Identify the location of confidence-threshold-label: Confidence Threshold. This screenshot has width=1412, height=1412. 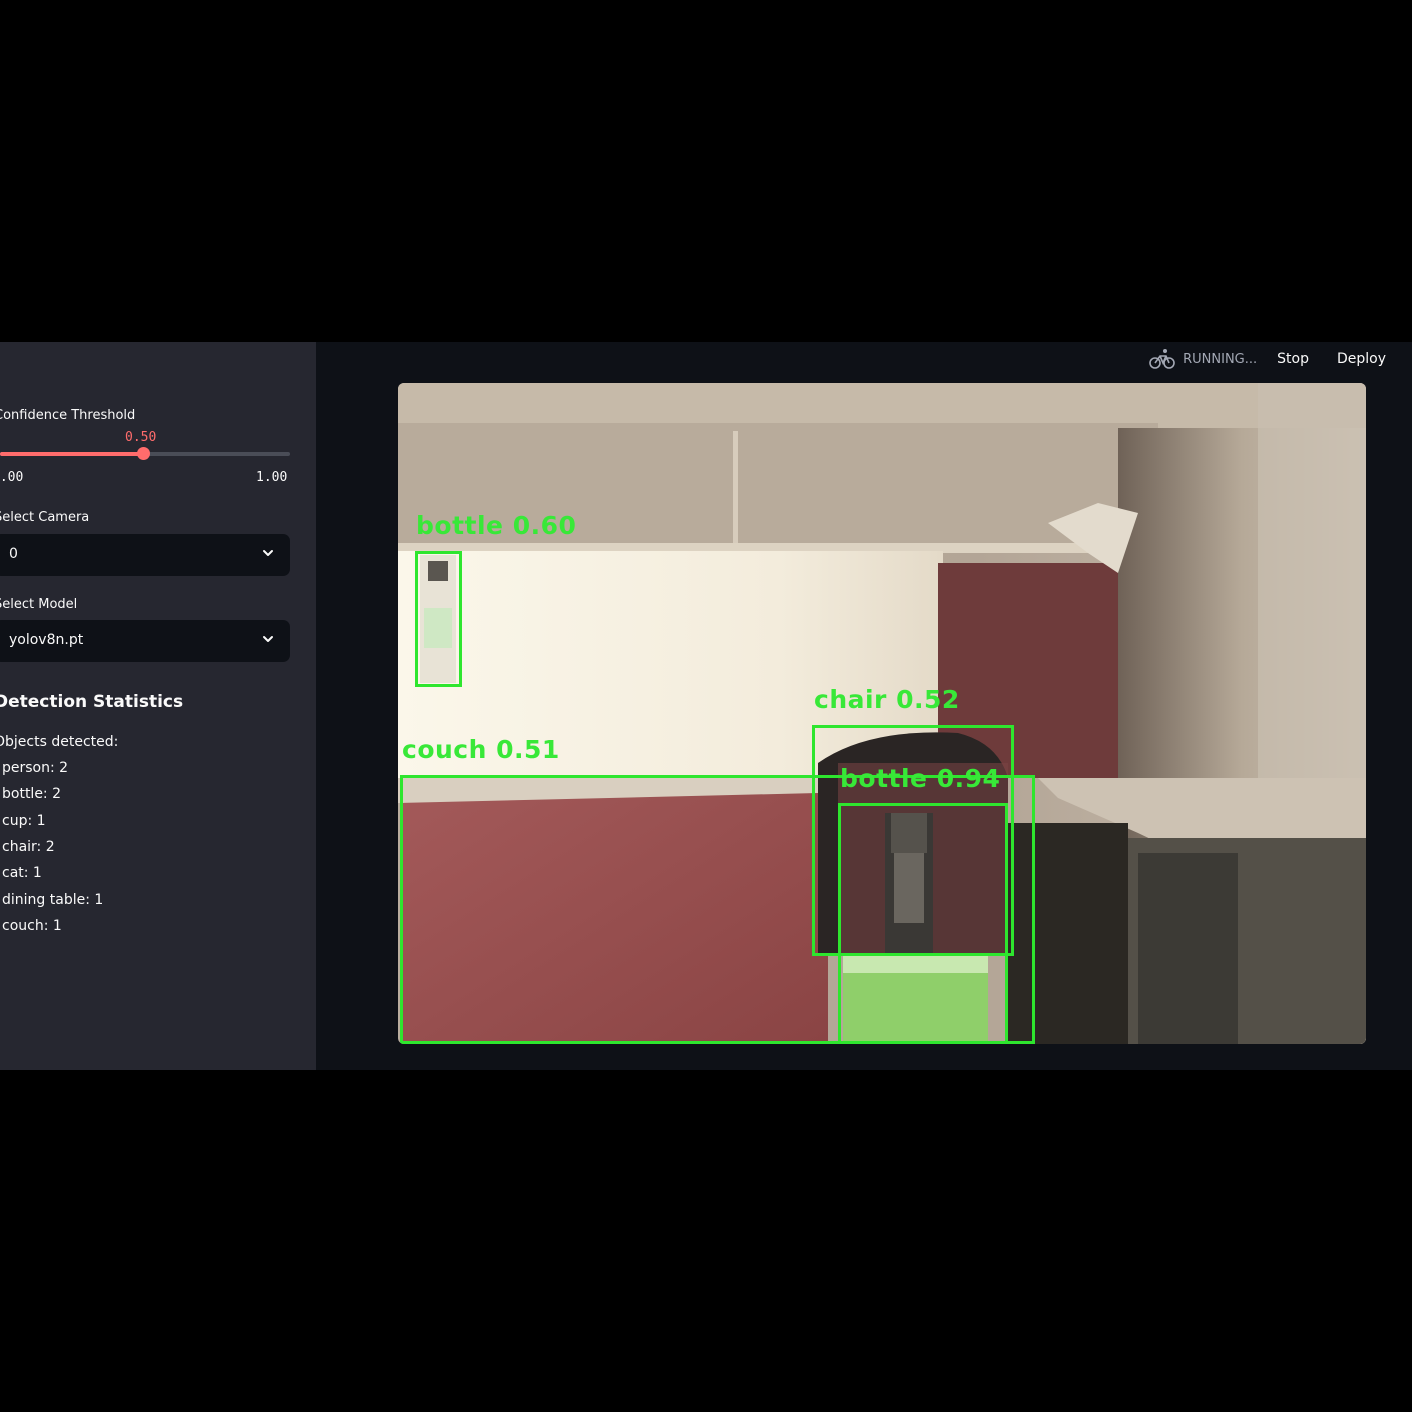
(68, 415).